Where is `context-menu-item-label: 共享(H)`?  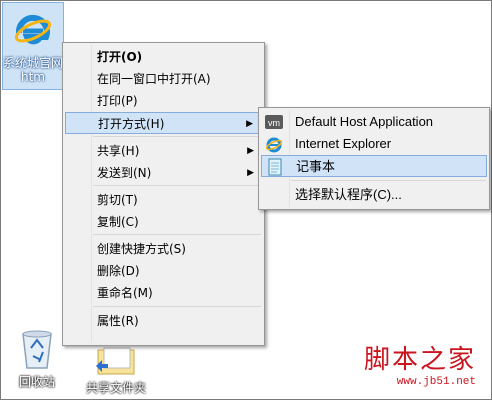 context-menu-item-label: 共享(H) is located at coordinates (118, 151).